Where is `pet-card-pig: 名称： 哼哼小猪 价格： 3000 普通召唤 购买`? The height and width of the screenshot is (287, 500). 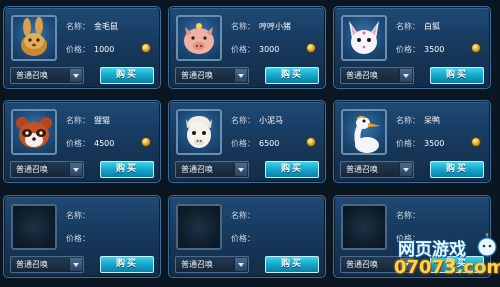
pet-card-pig: 名称： 哼哼小猪 价格： 3000 普通召唤 购买 is located at coordinates (247, 47).